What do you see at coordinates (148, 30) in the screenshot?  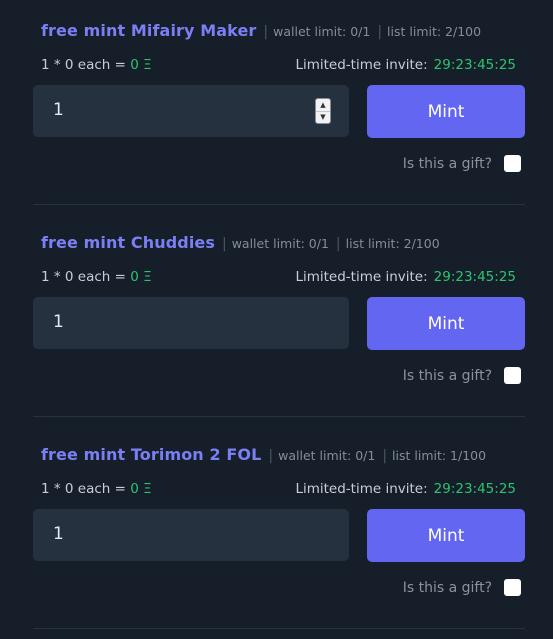 I see `collection-title: free mint Mifairy Maker` at bounding box center [148, 30].